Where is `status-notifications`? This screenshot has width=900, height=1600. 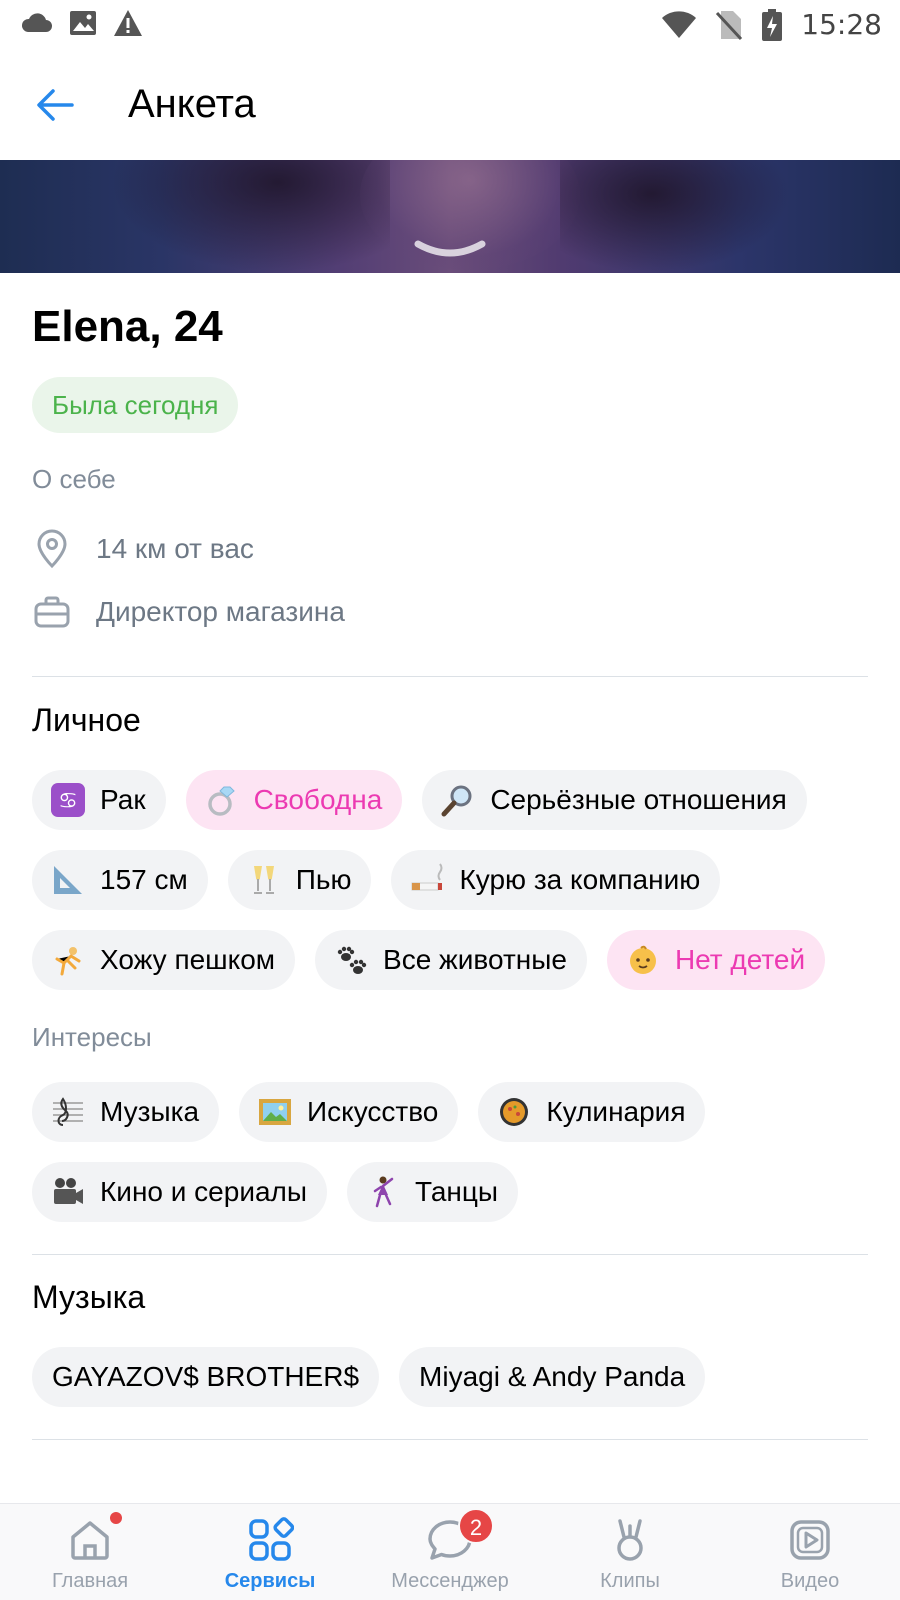
status-notifications is located at coordinates (82, 23).